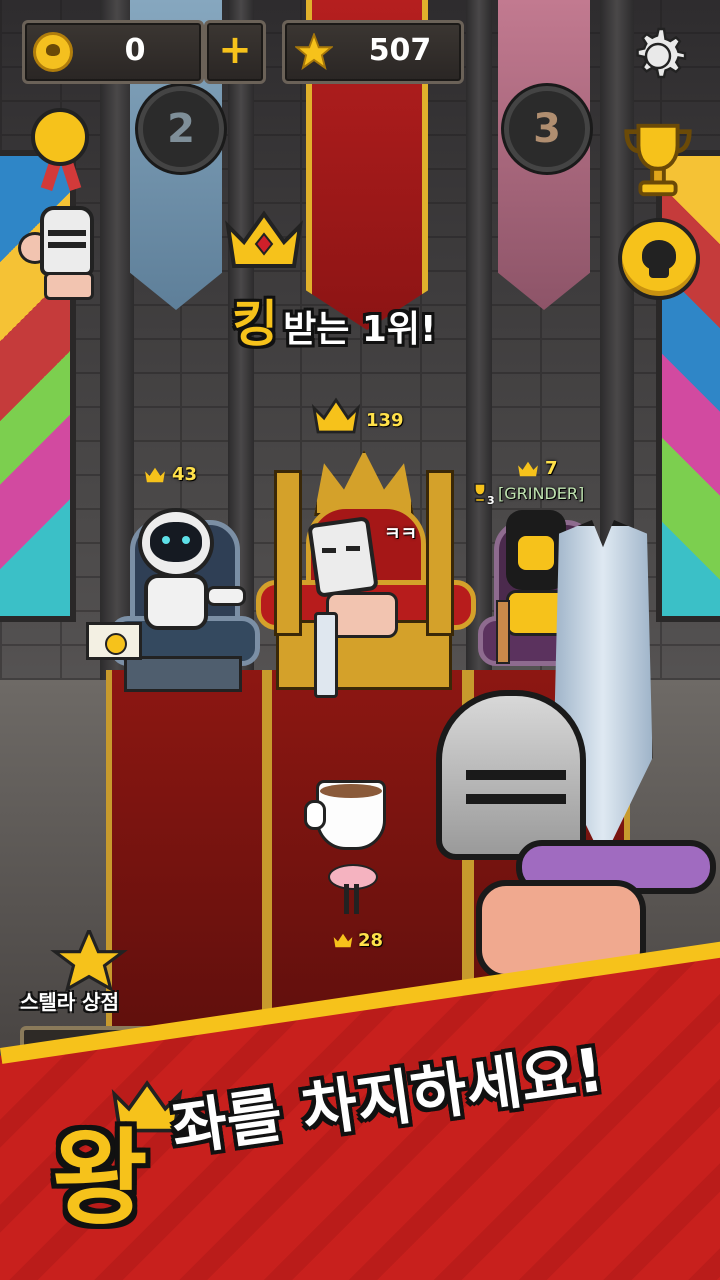 Image resolution: width=720 pixels, height=1280 pixels. I want to click on astronaut-character, so click(186, 578).